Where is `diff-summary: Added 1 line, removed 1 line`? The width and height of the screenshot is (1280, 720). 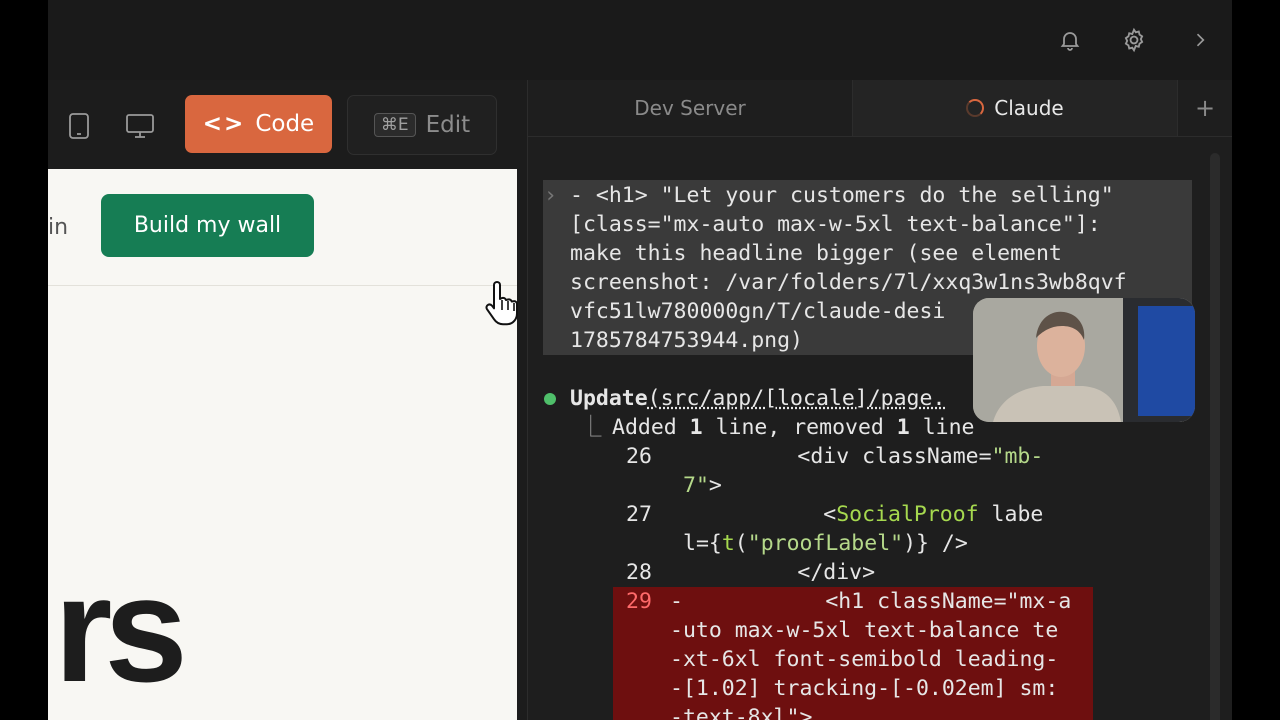 diff-summary: Added 1 line, removed 1 line is located at coordinates (793, 427).